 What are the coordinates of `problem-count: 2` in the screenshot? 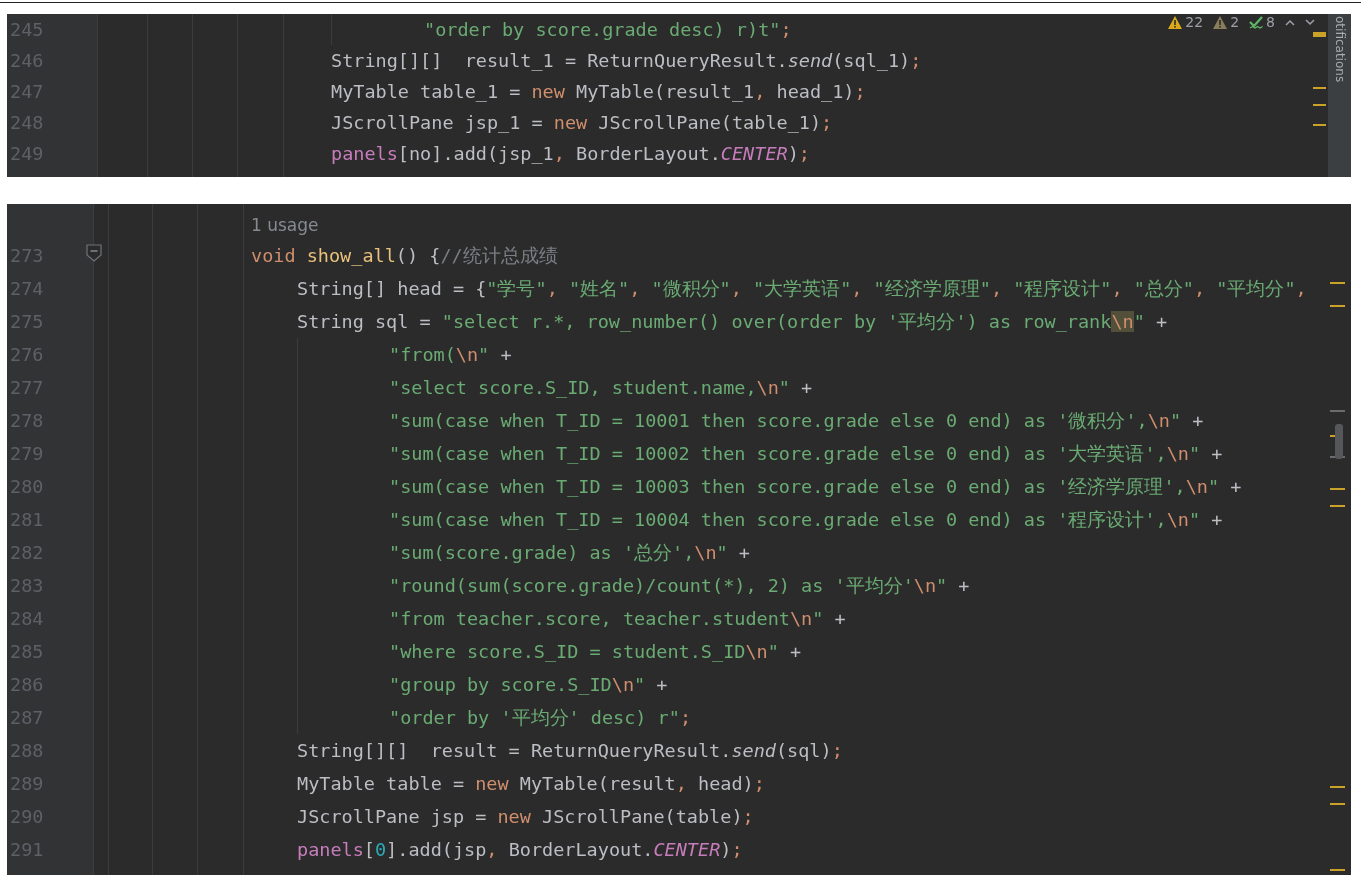 It's located at (1235, 22).